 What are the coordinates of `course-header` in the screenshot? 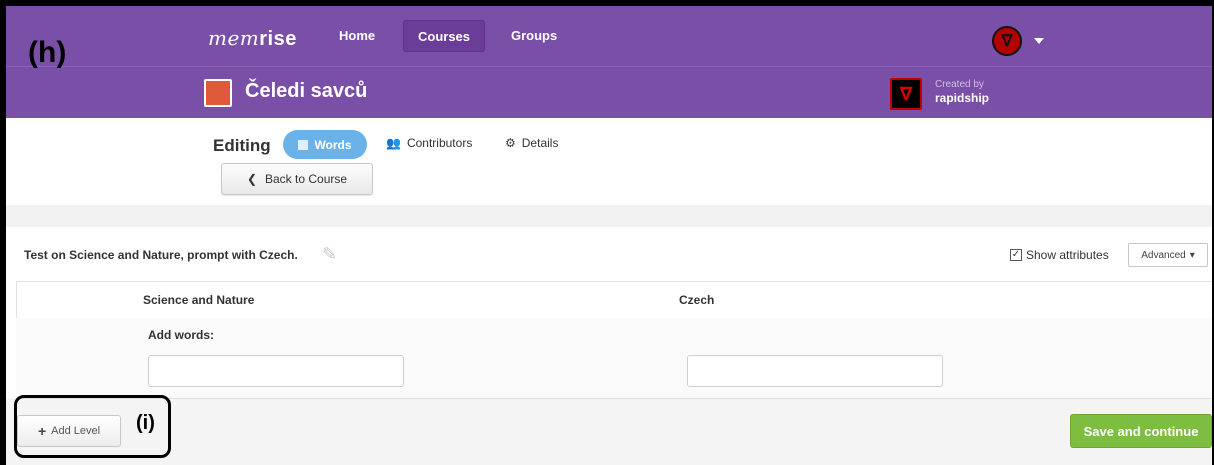 It's located at (609, 92).